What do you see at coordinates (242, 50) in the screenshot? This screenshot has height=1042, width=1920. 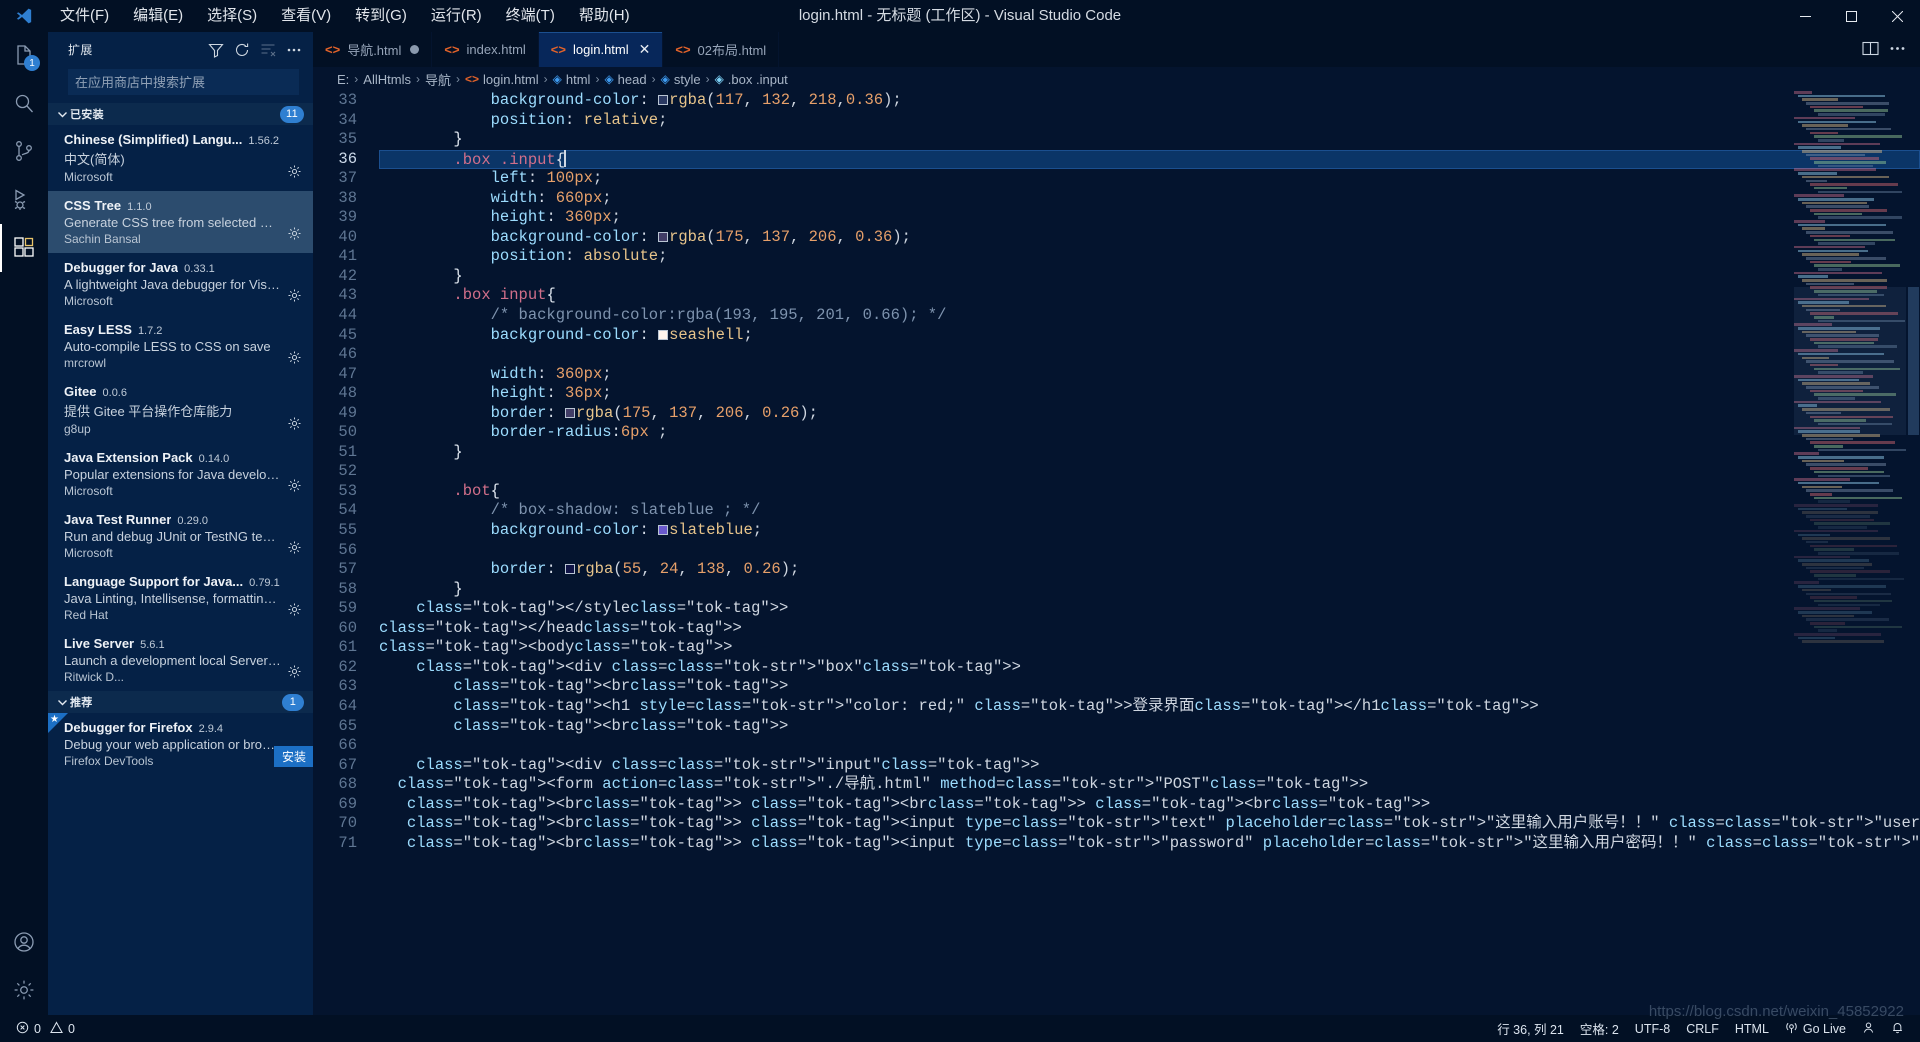 I see `refresh-icon` at bounding box center [242, 50].